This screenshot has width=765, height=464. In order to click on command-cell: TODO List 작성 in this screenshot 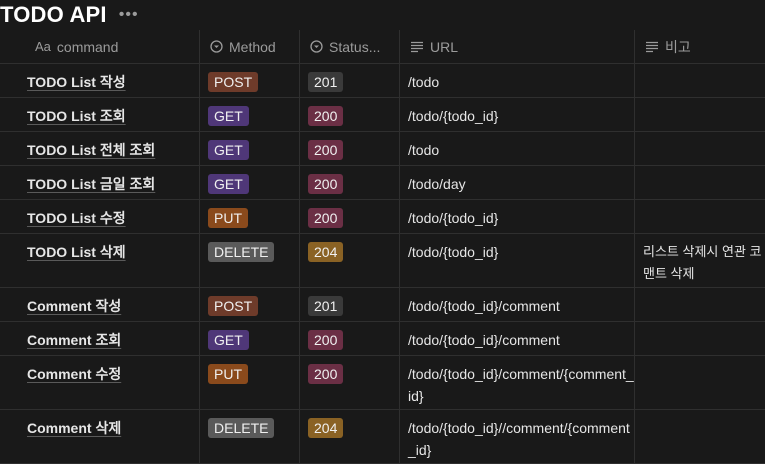, I will do `click(100, 80)`.